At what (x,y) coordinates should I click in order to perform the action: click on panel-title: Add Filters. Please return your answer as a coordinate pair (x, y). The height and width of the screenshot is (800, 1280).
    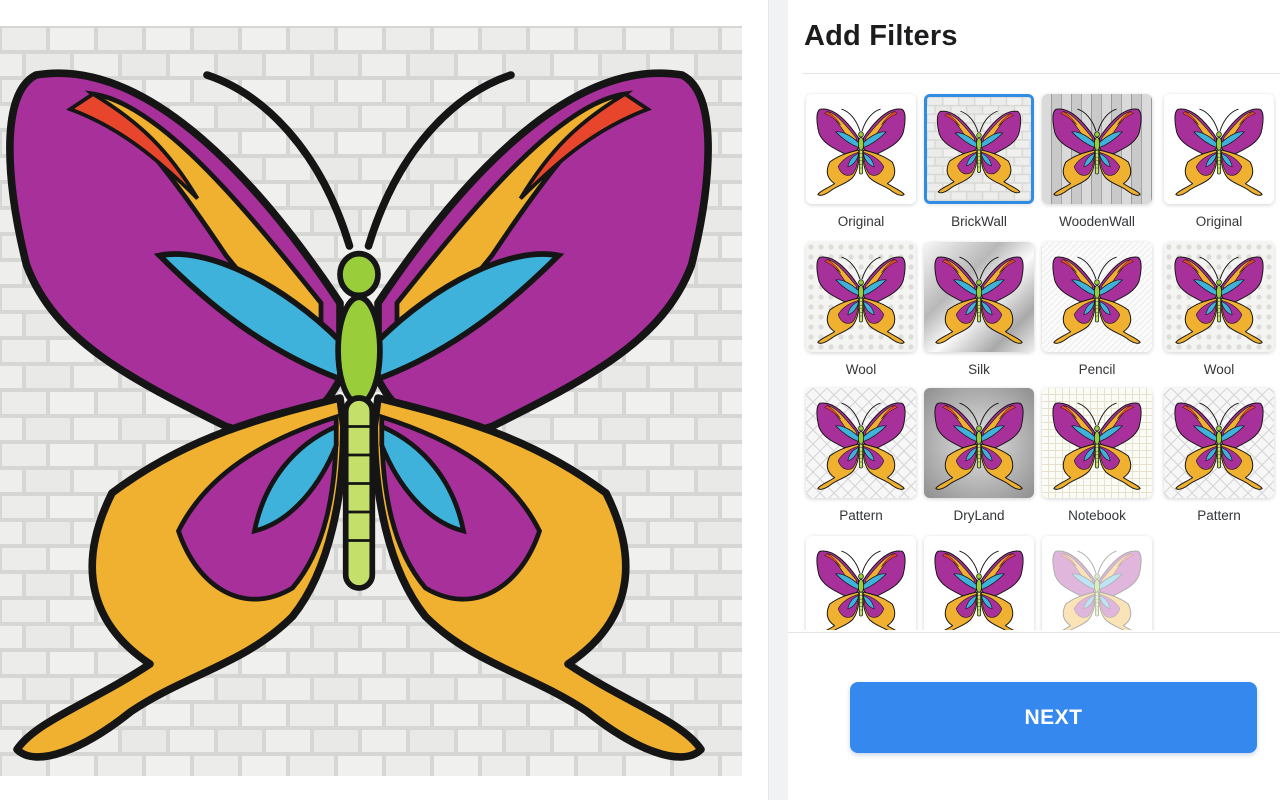
    Looking at the image, I should click on (881, 36).